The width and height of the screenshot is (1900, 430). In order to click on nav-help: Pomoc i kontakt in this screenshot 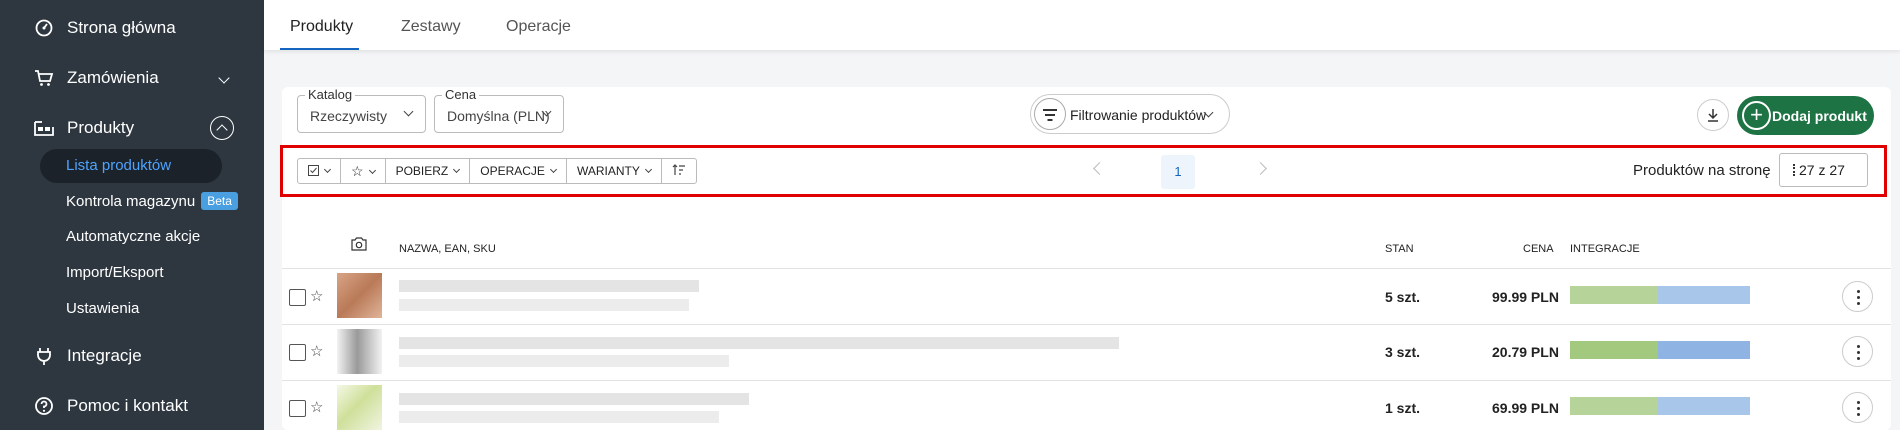, I will do `click(132, 406)`.